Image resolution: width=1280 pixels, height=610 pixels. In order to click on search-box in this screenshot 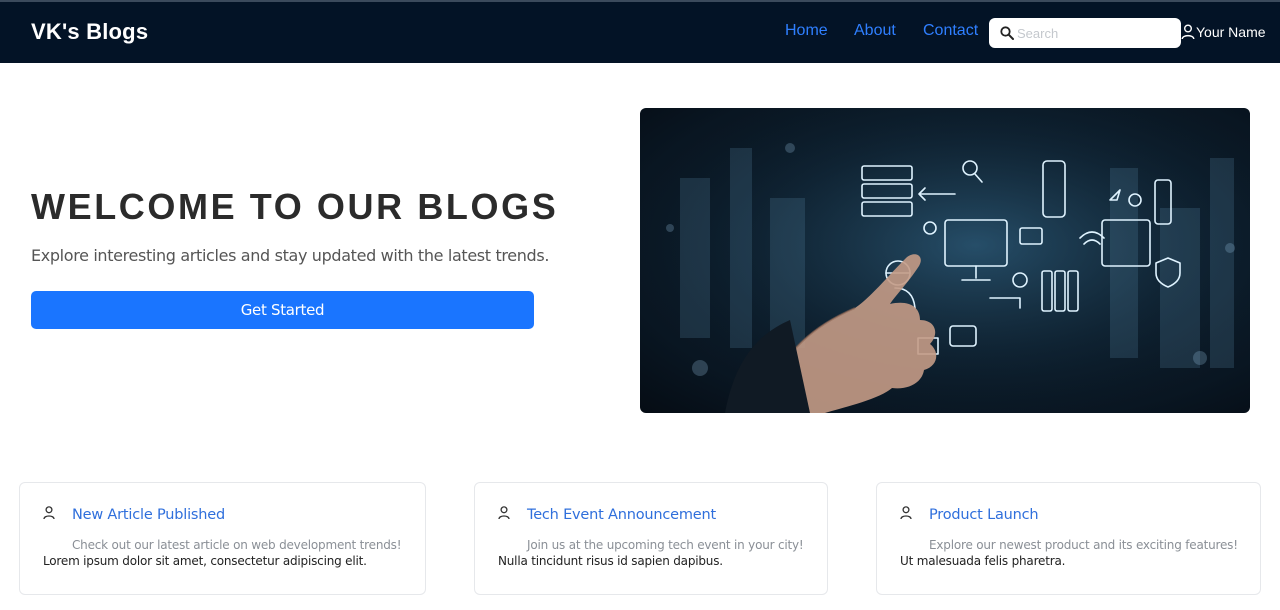, I will do `click(1085, 33)`.